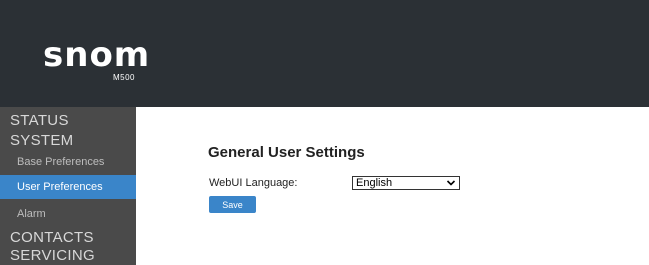 The image size is (649, 265). I want to click on snom-logo: snom M500, so click(94, 61).